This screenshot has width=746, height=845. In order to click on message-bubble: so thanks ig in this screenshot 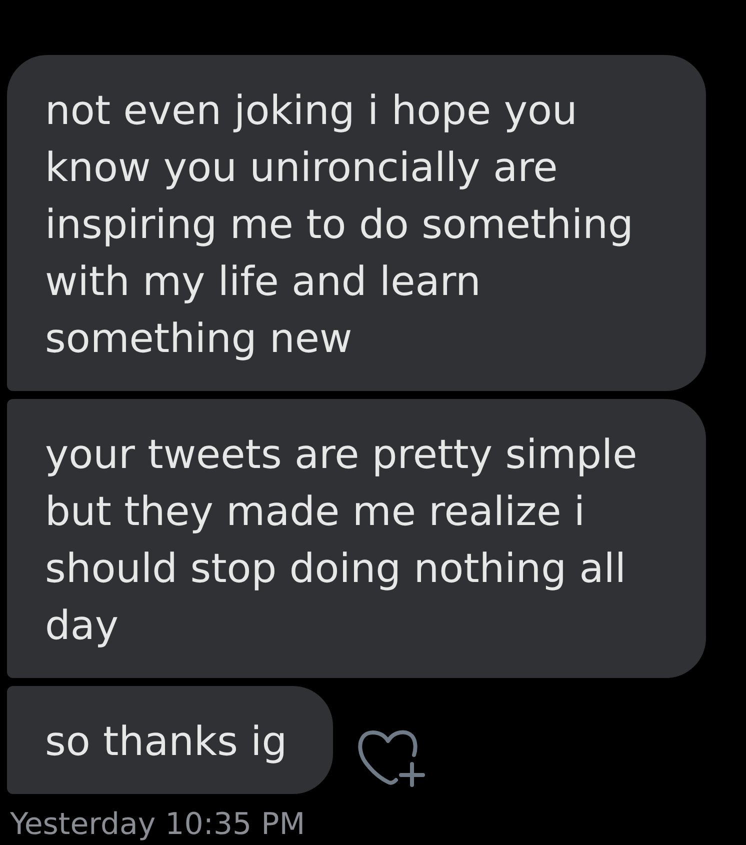, I will do `click(170, 740)`.